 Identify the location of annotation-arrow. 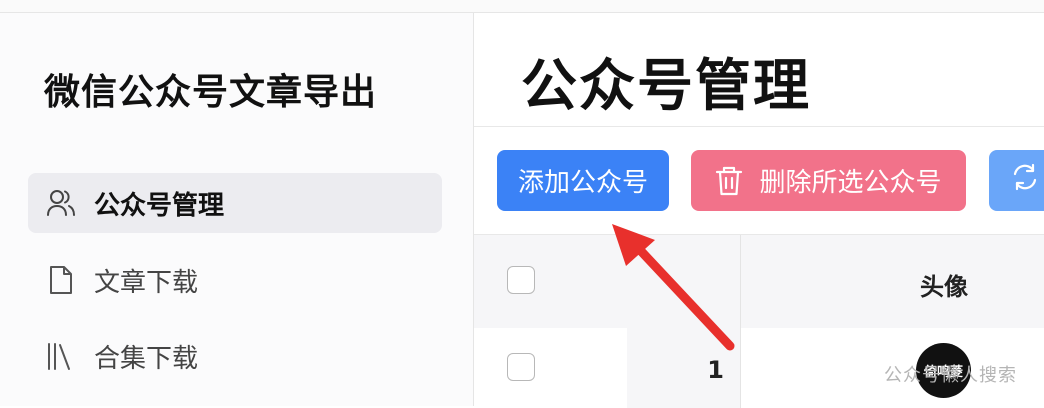
(673, 287).